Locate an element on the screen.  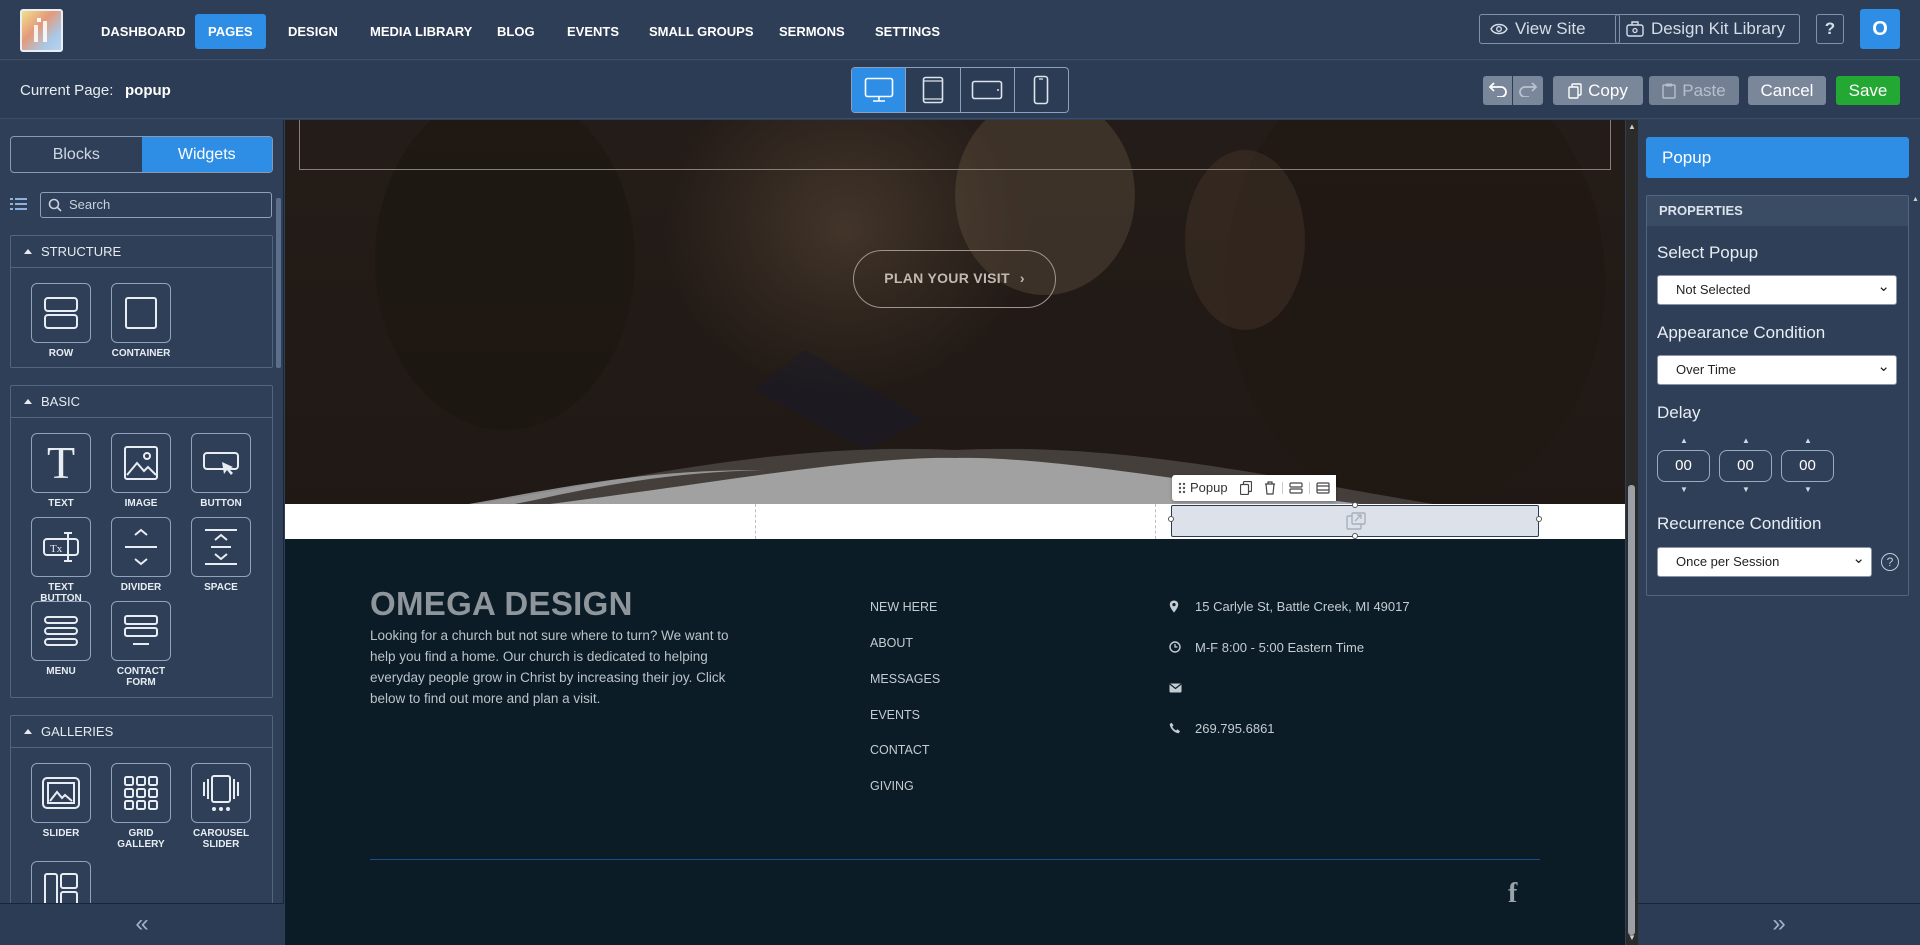
nav-small-groups: SMALL GROUPS is located at coordinates (701, 31).